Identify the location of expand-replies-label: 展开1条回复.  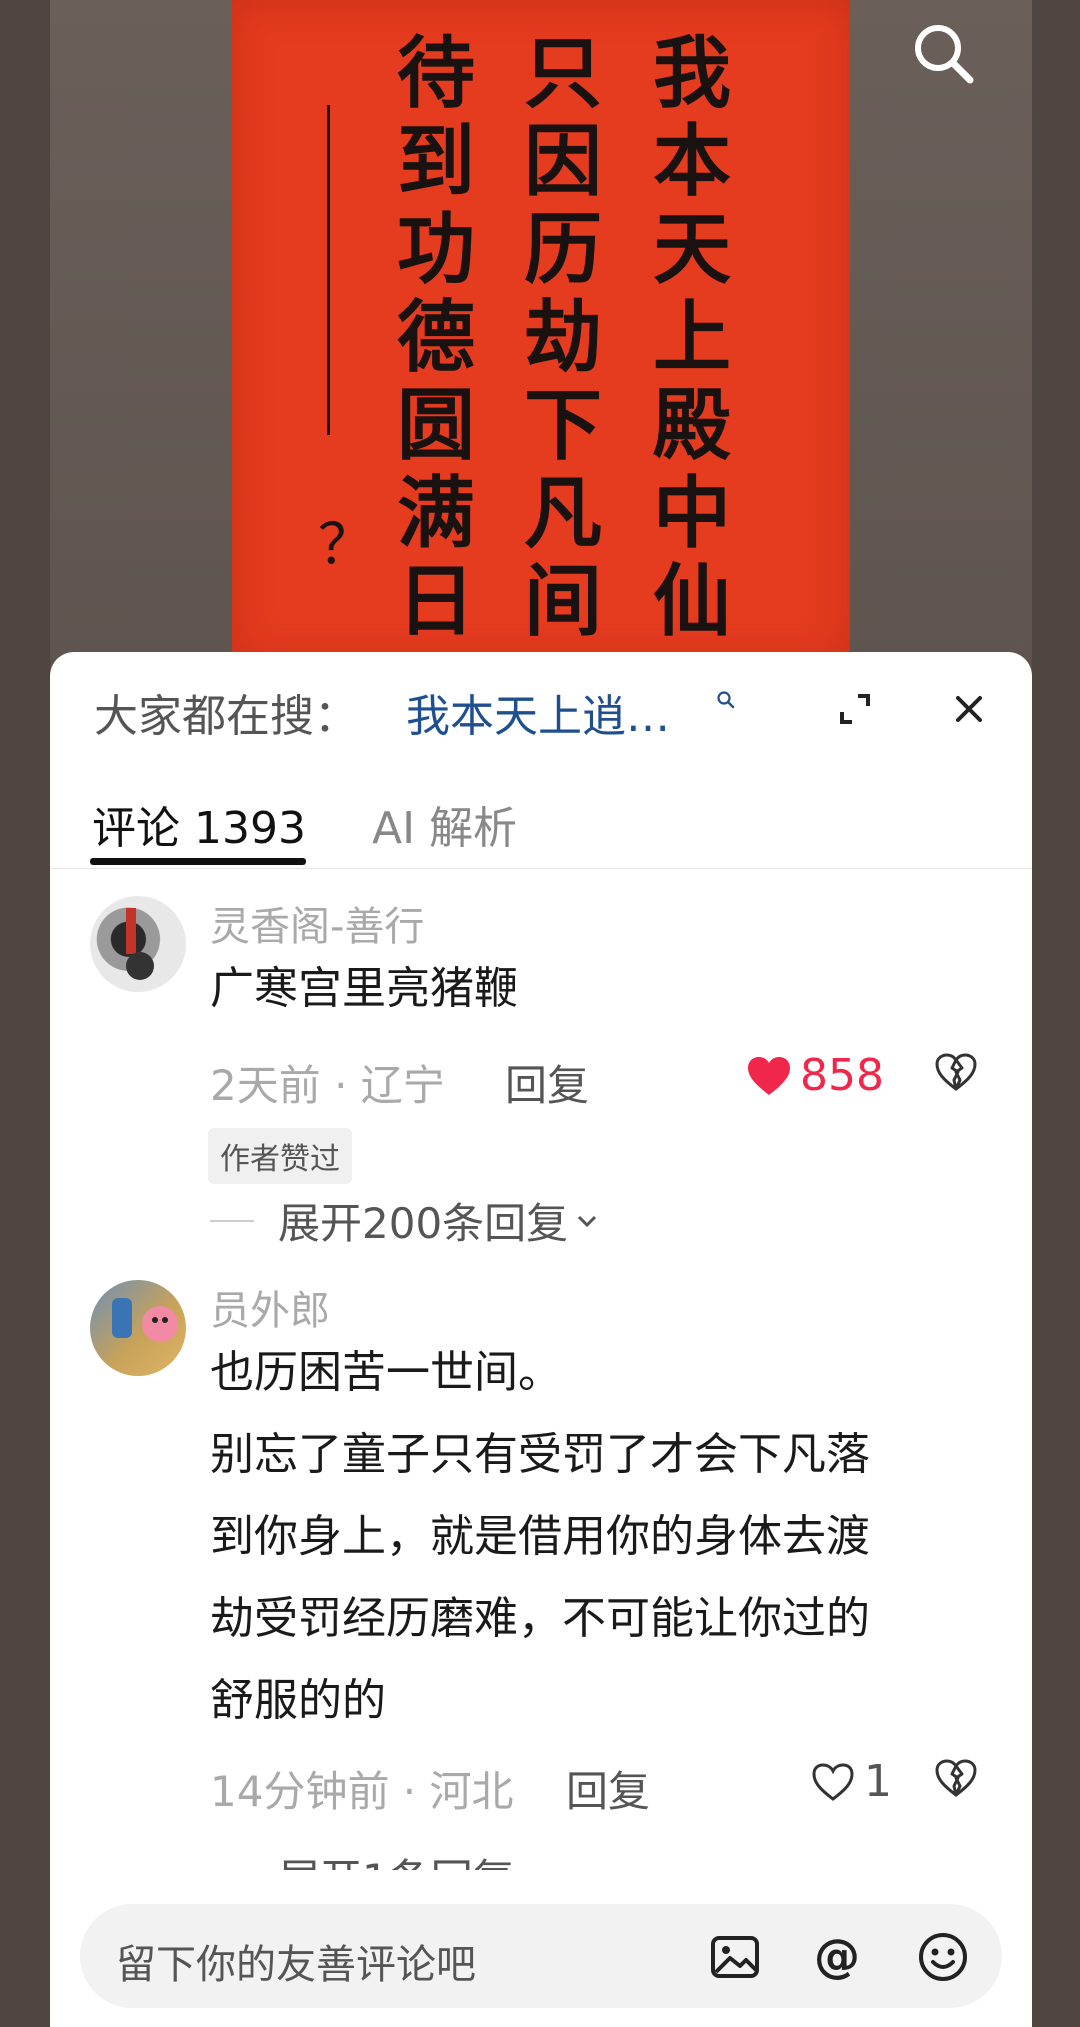
(396, 1858).